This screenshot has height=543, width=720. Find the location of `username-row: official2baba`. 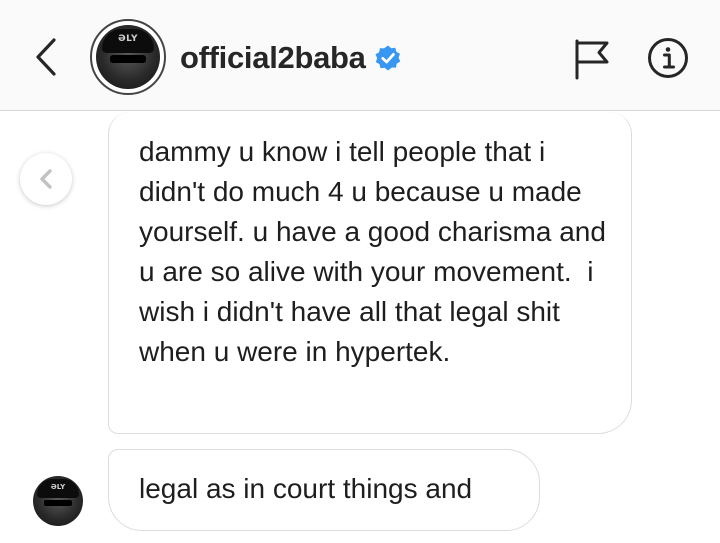

username-row: official2baba is located at coordinates (291, 58).